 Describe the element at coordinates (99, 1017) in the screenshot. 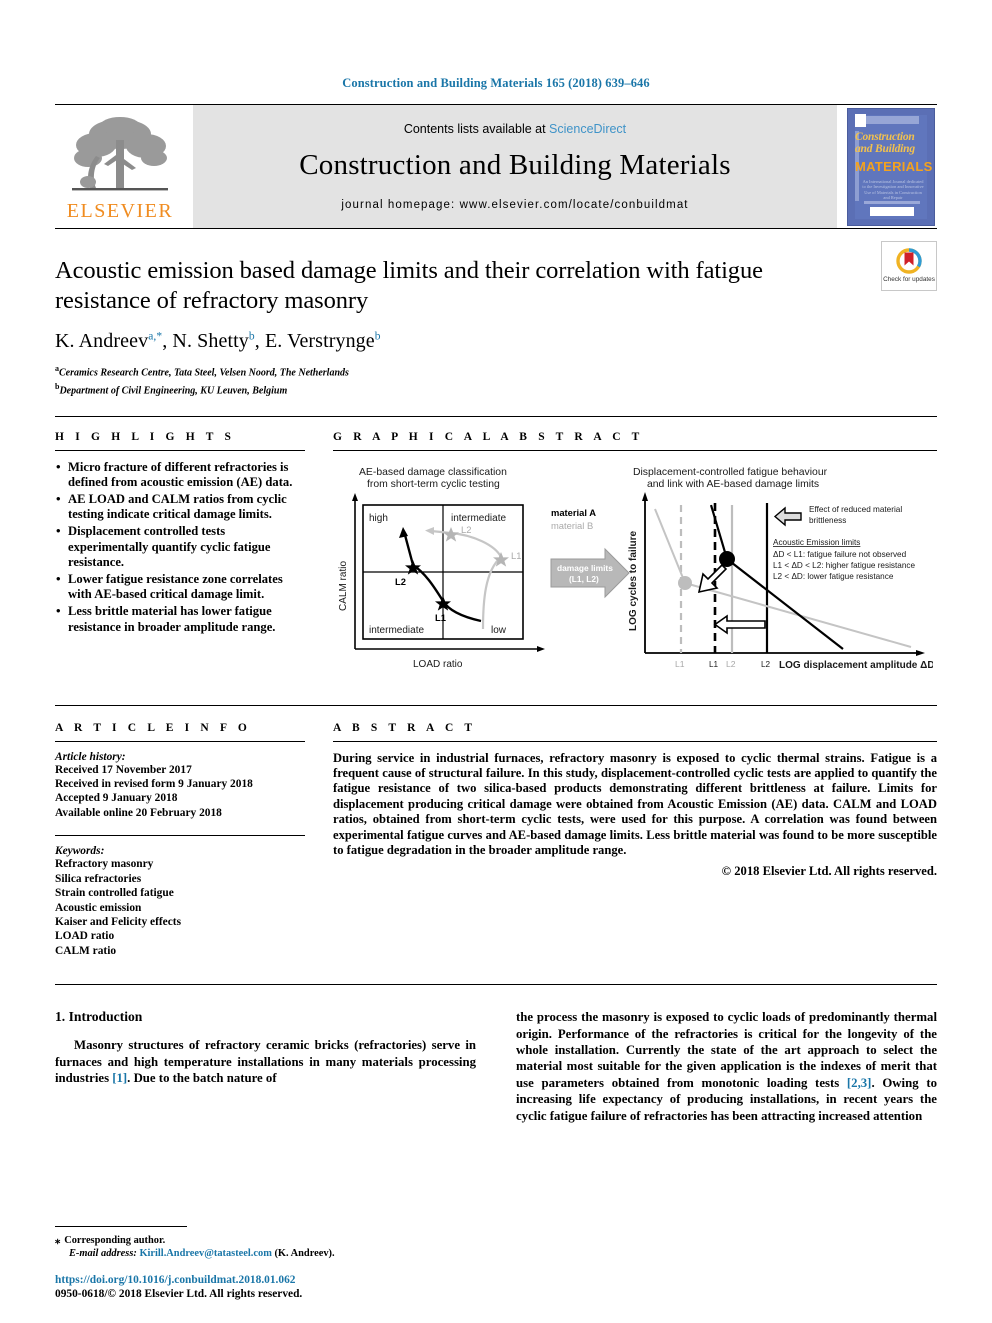

I see `section-heading-introduction: 1. Introduction` at that location.